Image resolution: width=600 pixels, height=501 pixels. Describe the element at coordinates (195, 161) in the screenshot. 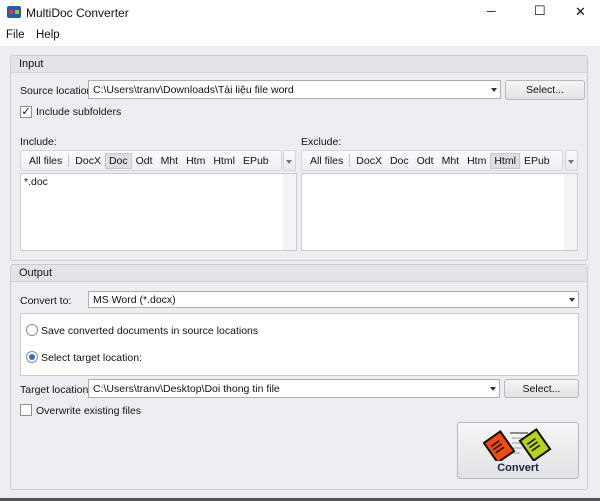

I see `include-filter-htm: Htm` at that location.